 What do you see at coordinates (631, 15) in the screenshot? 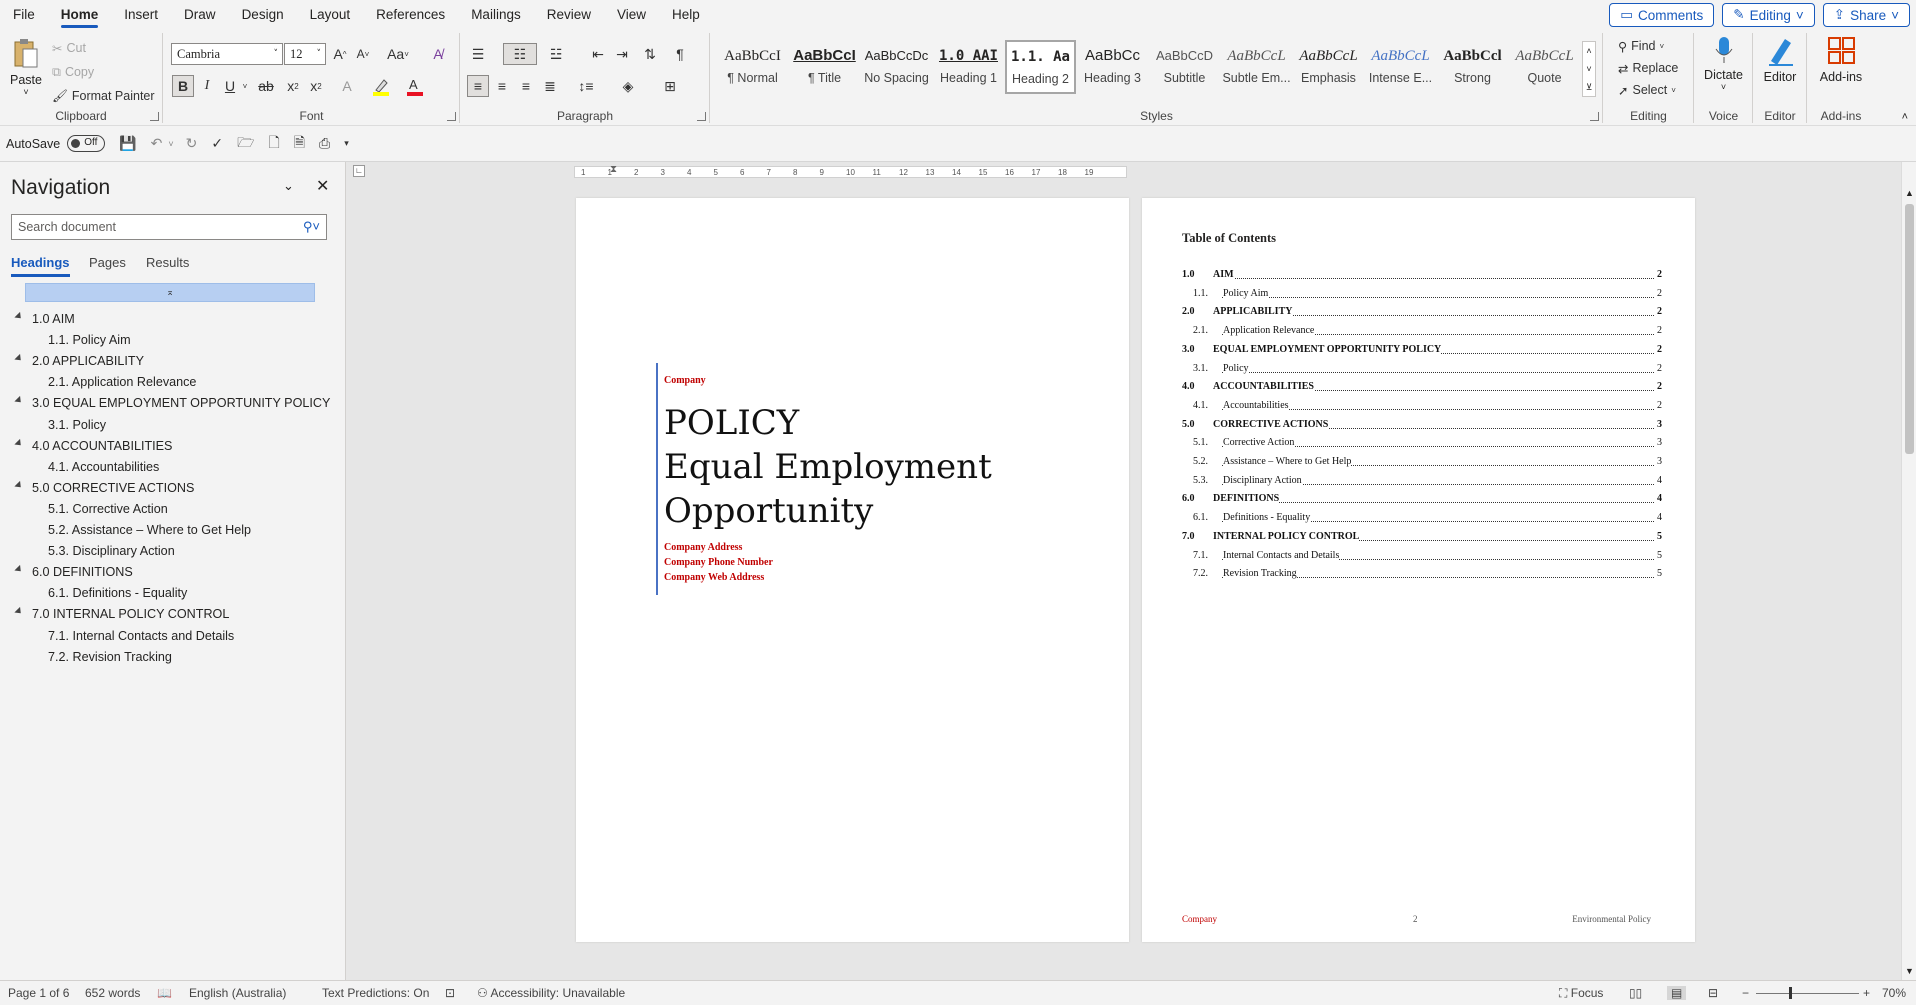
I see `tab-view: View` at bounding box center [631, 15].